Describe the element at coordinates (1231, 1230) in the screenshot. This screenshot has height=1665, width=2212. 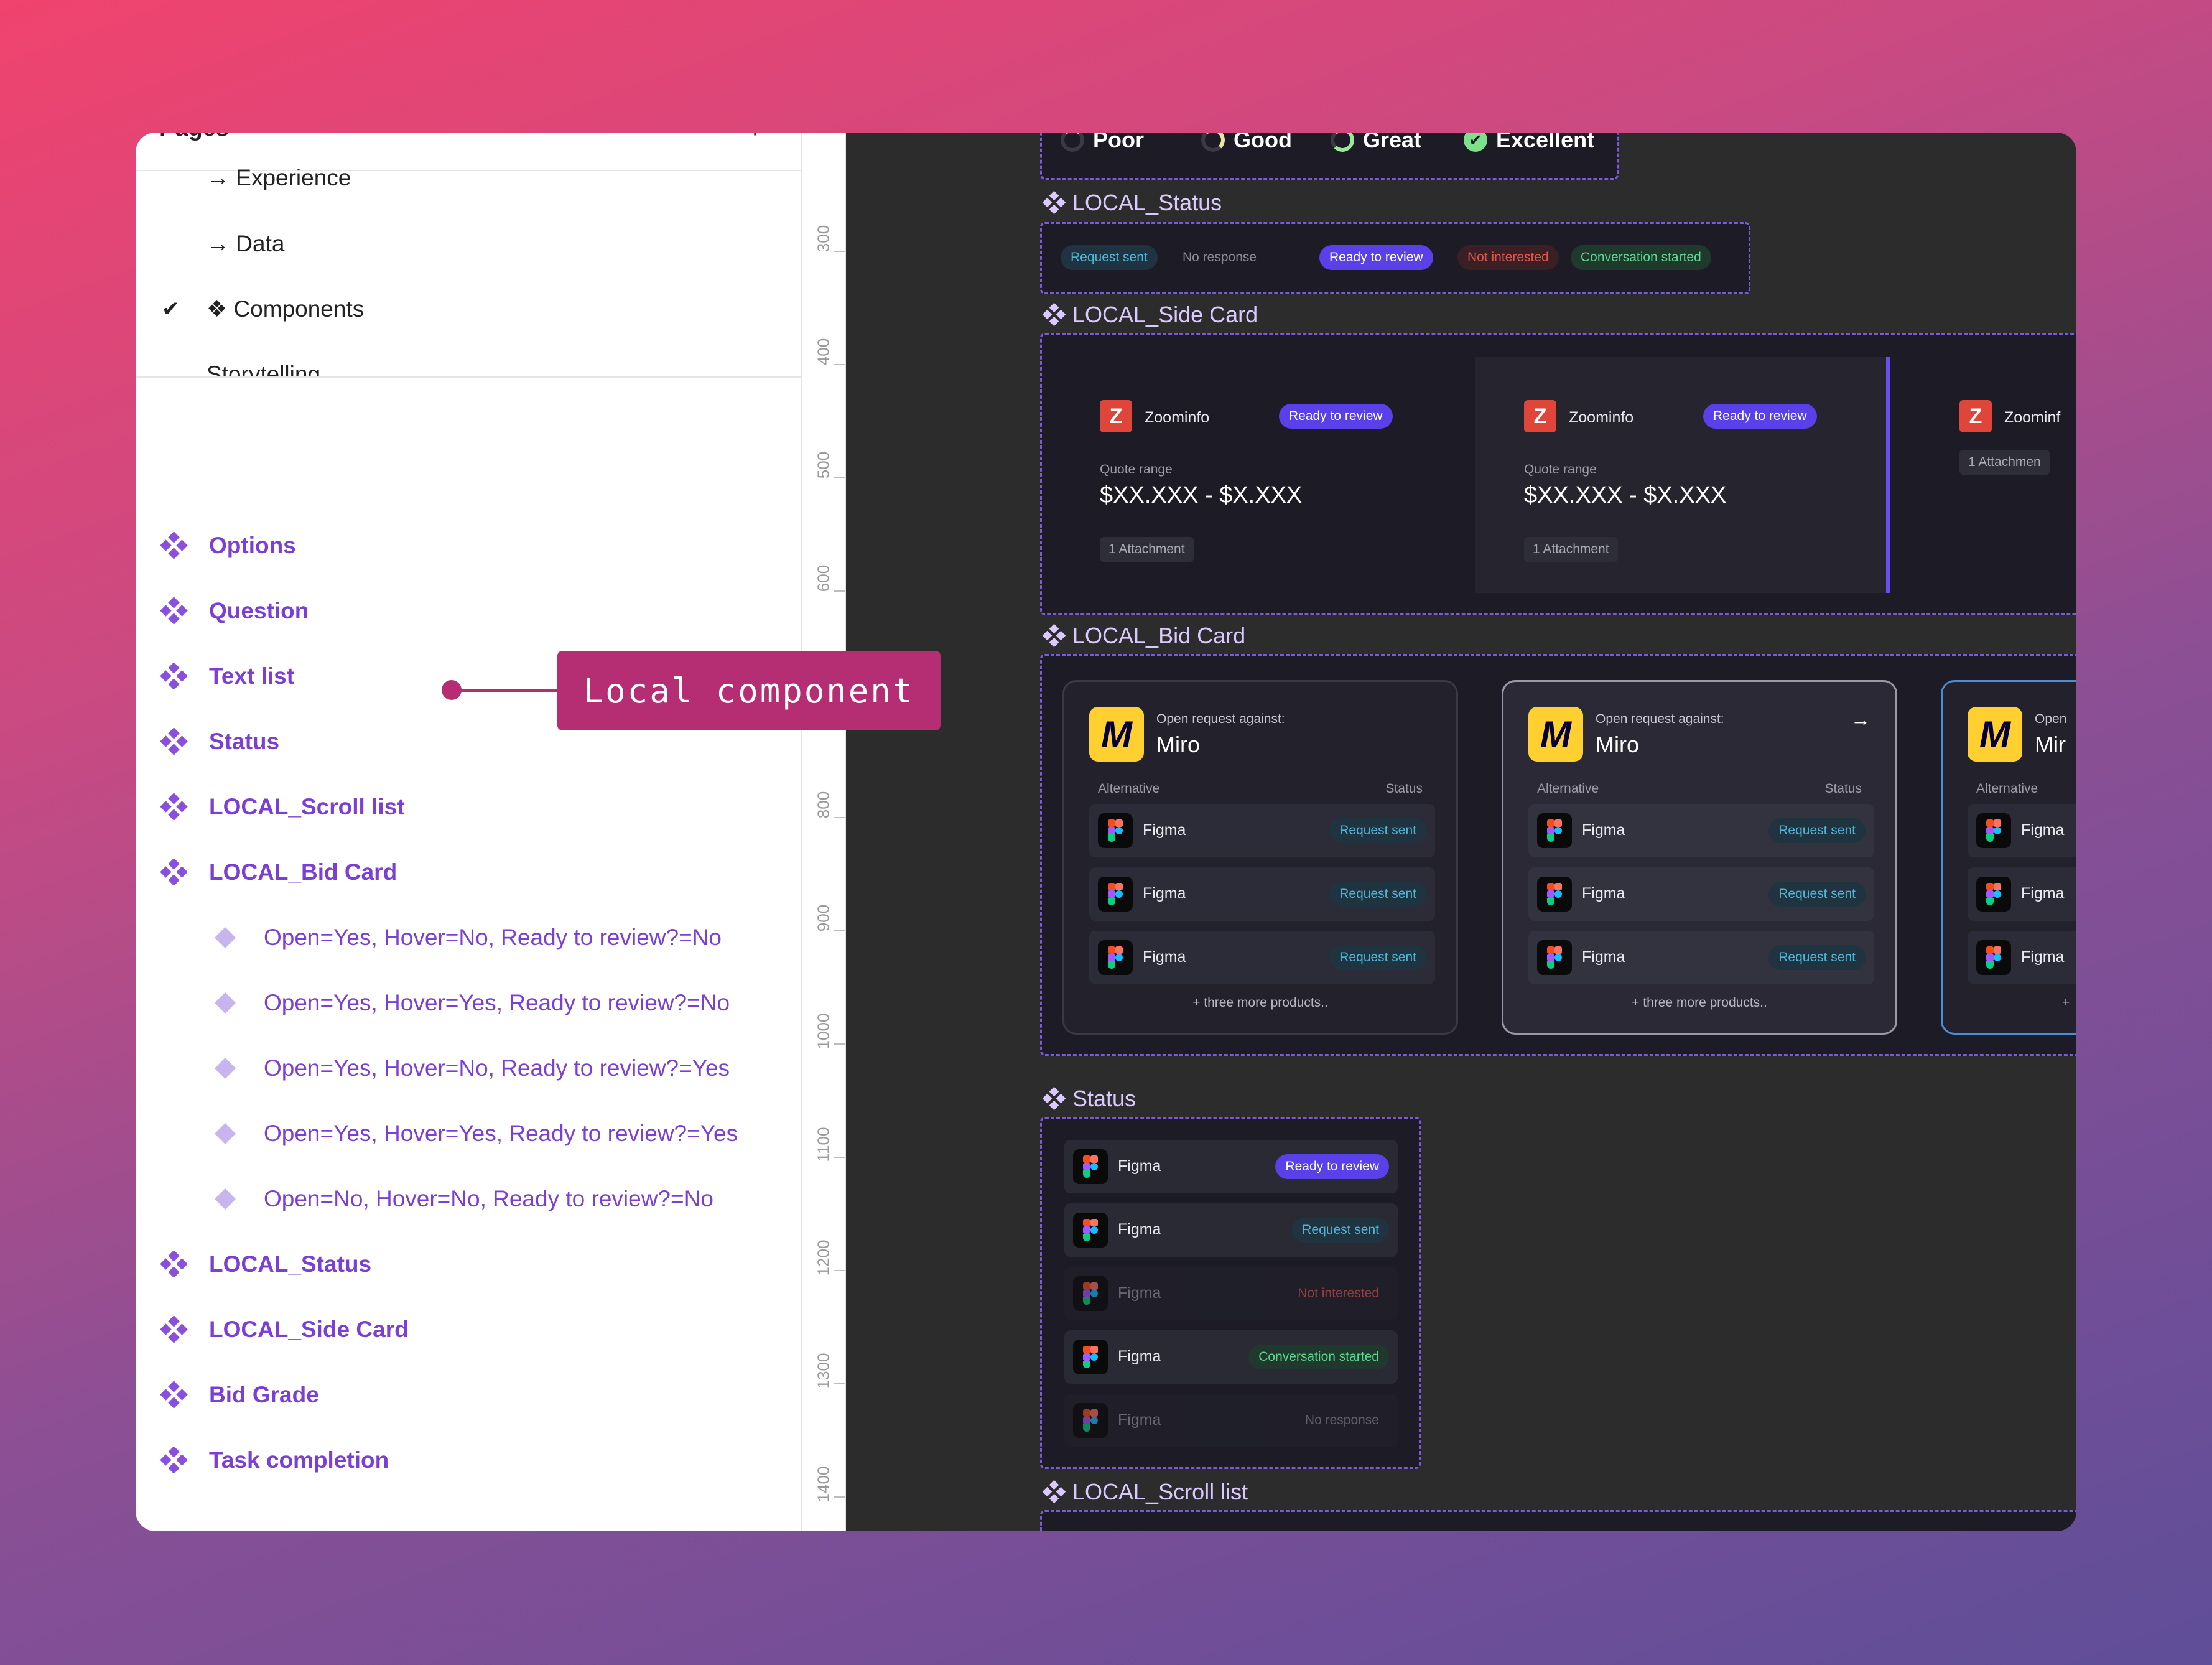
I see `status-row: Figma Request sent` at that location.